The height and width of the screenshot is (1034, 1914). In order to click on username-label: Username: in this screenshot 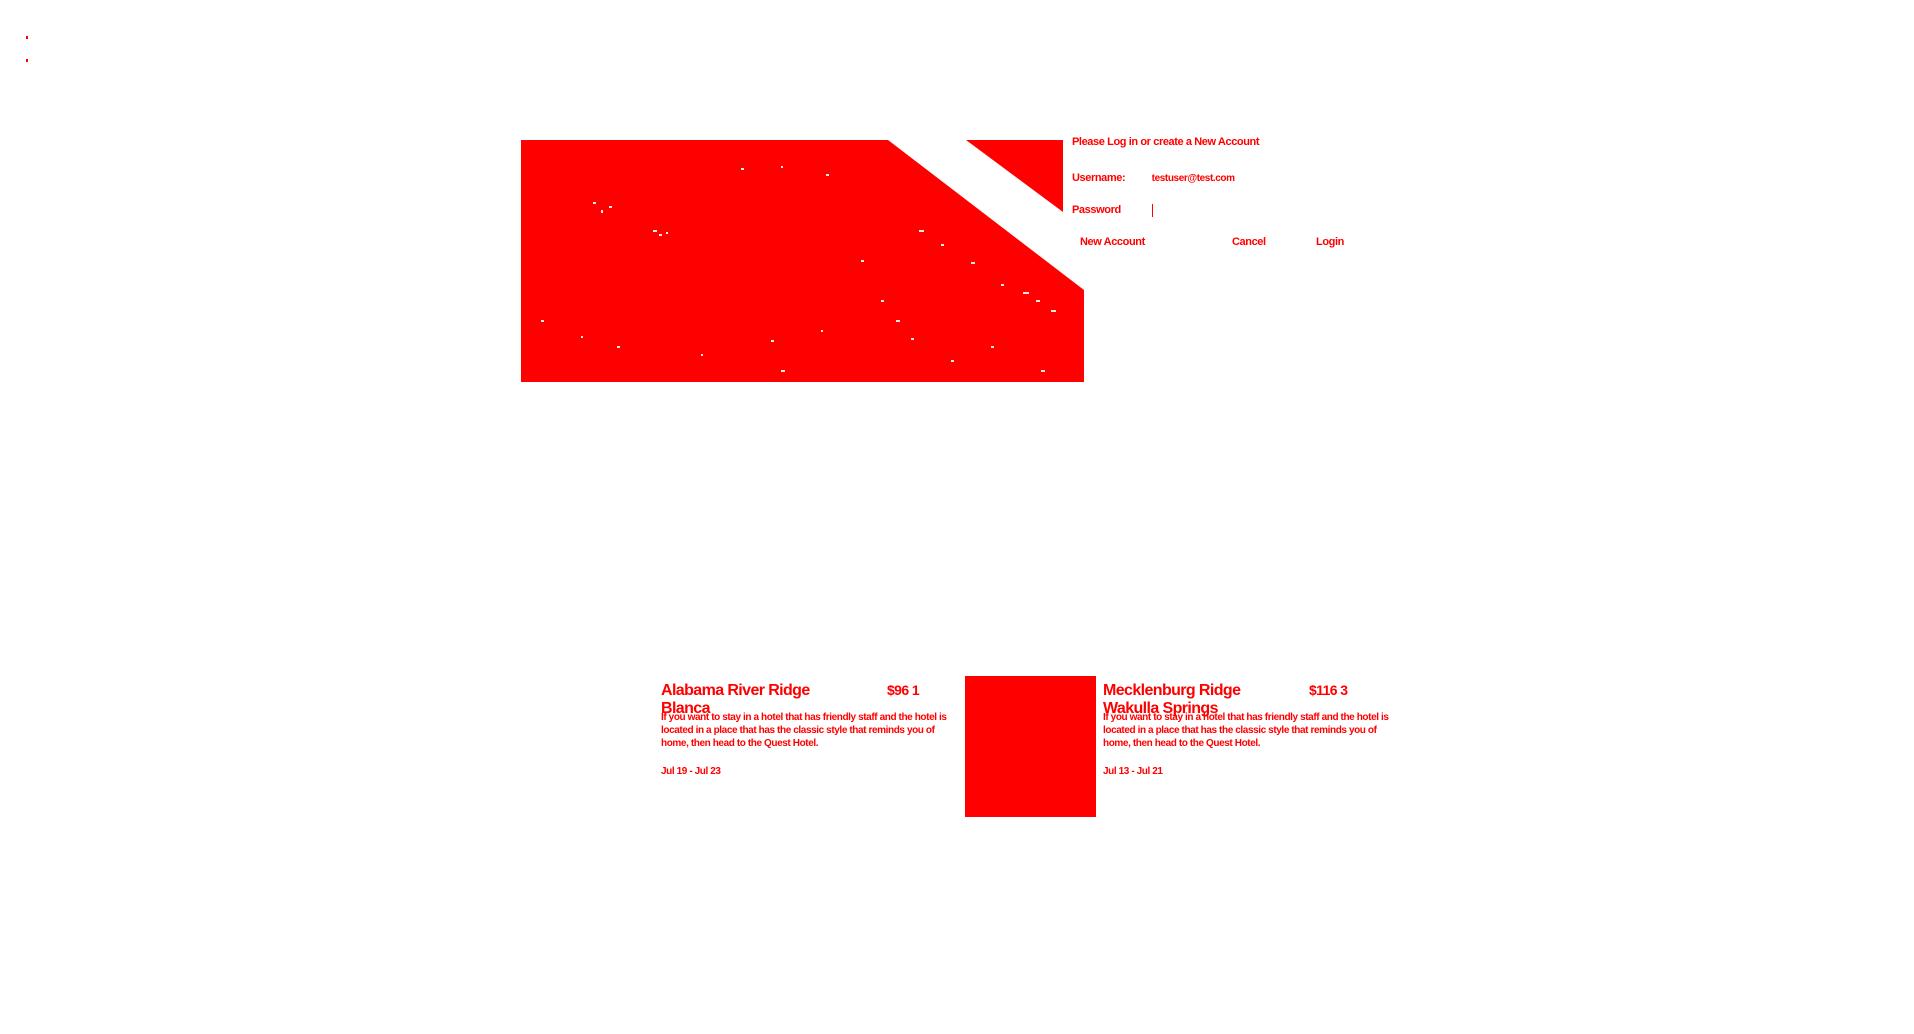, I will do `click(1099, 178)`.